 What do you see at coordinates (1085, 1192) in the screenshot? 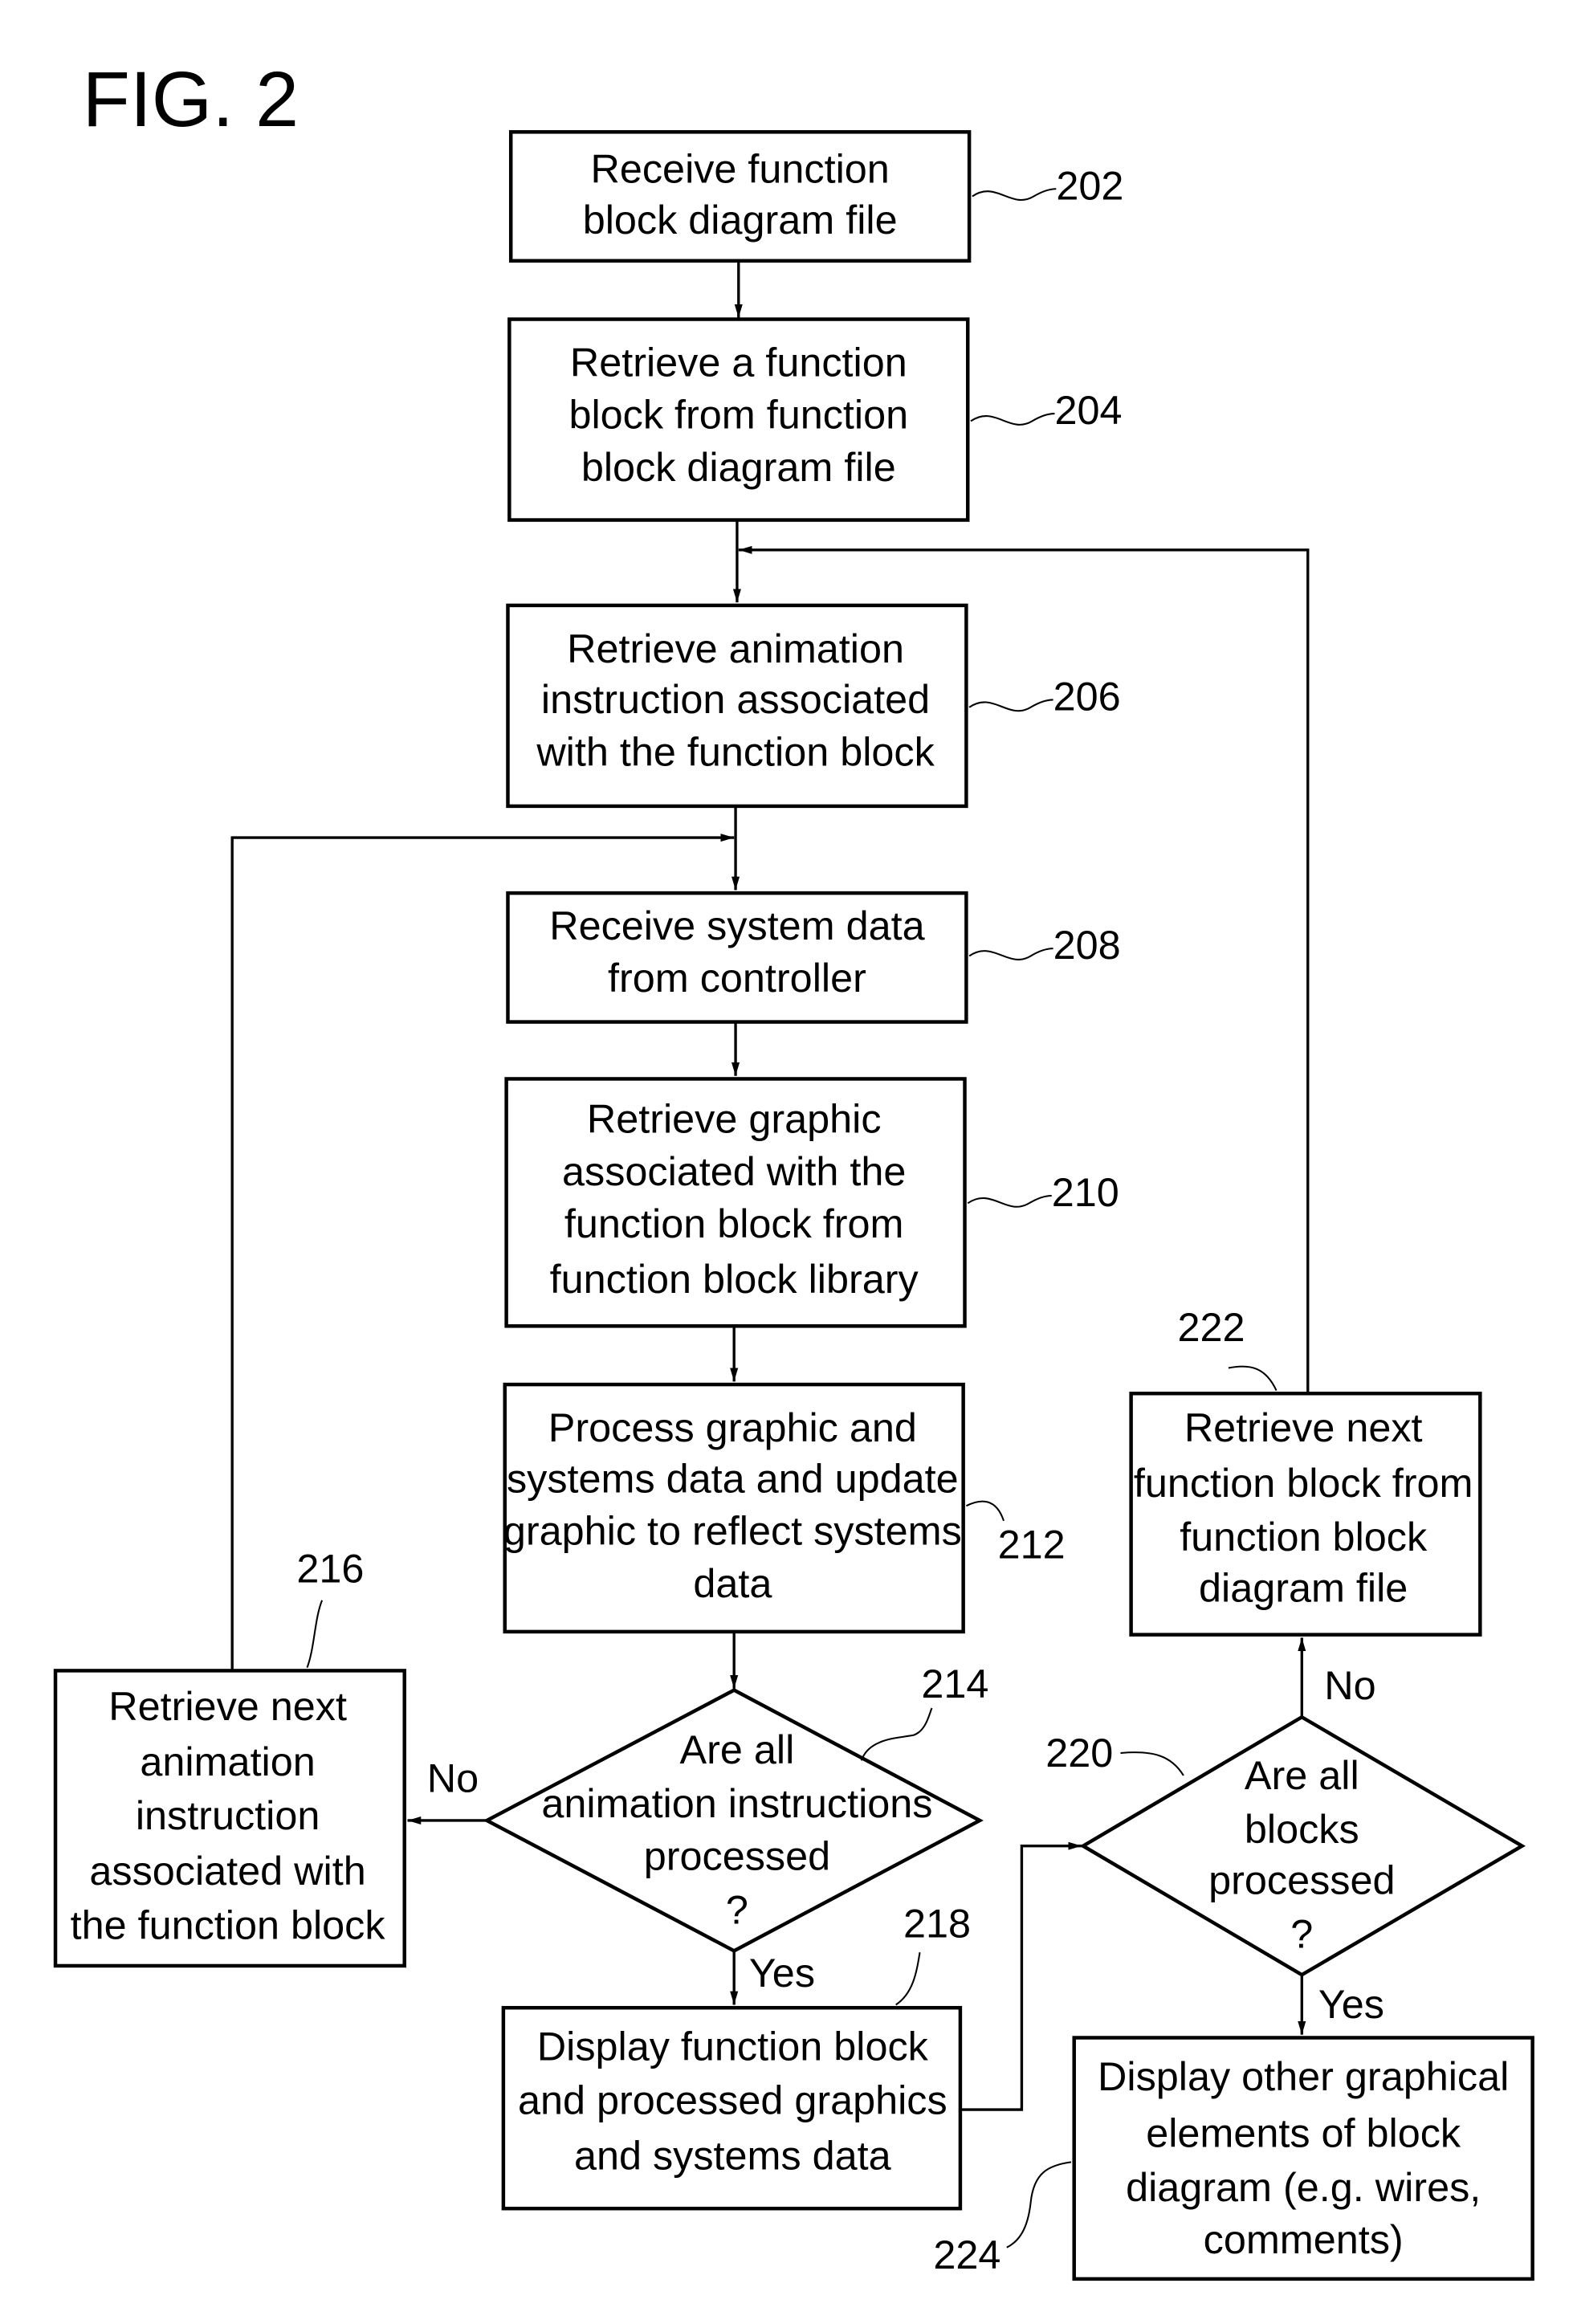
I see `ref-210: 210` at bounding box center [1085, 1192].